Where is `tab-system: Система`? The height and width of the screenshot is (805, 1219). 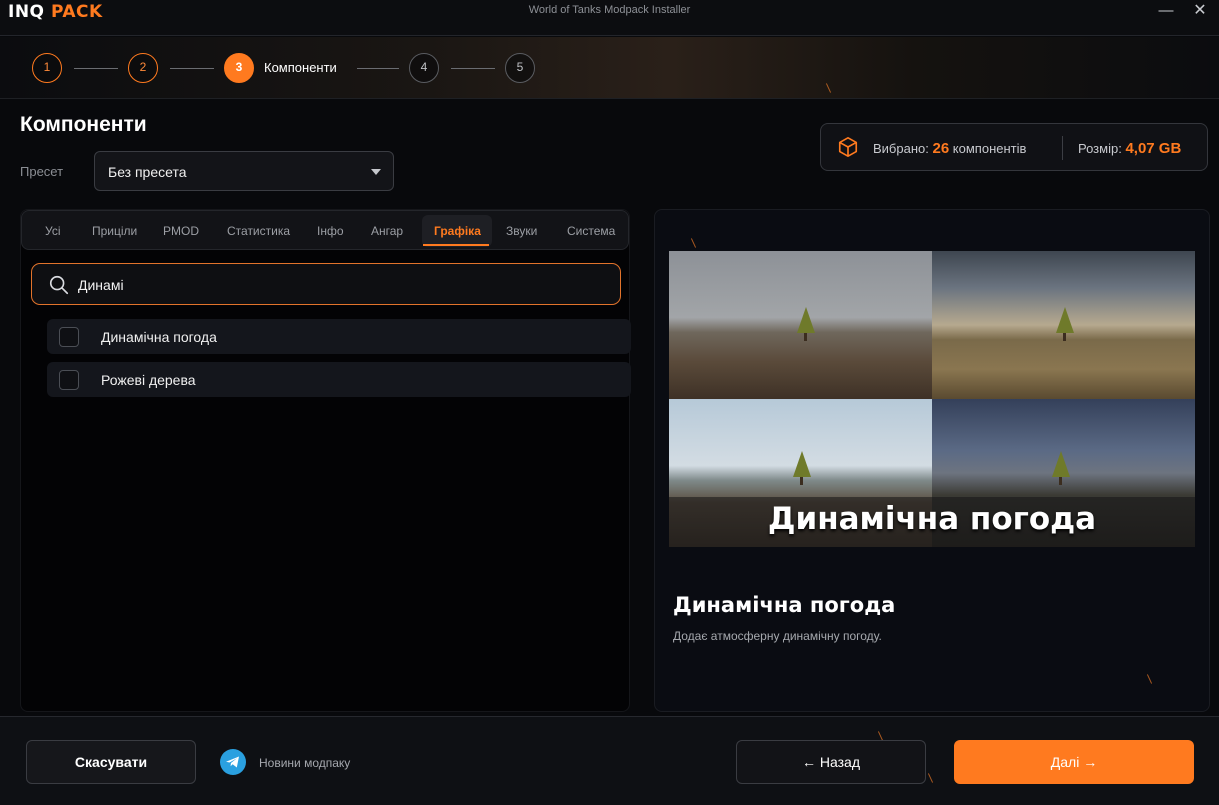
tab-system: Система is located at coordinates (591, 231).